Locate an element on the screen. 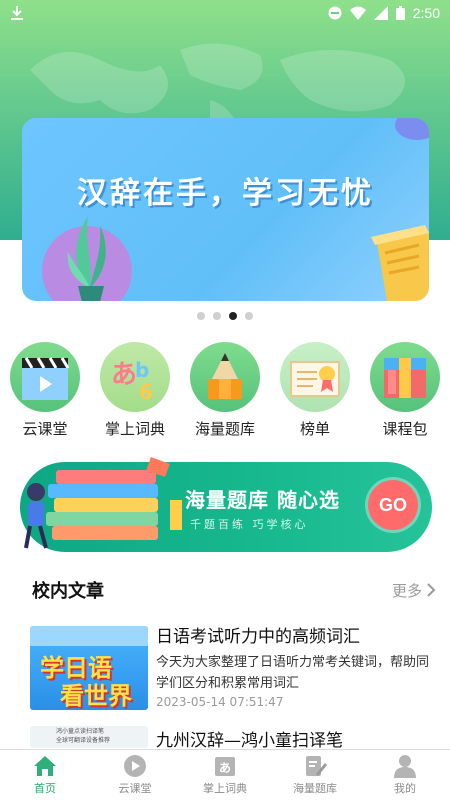  tab-home: 首页 is located at coordinates (45, 775).